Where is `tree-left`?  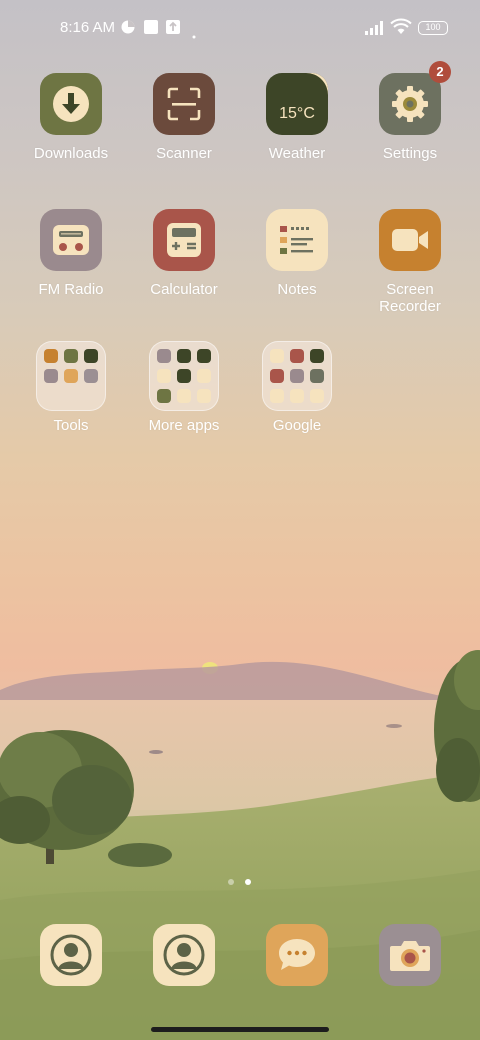 tree-left is located at coordinates (86, 798).